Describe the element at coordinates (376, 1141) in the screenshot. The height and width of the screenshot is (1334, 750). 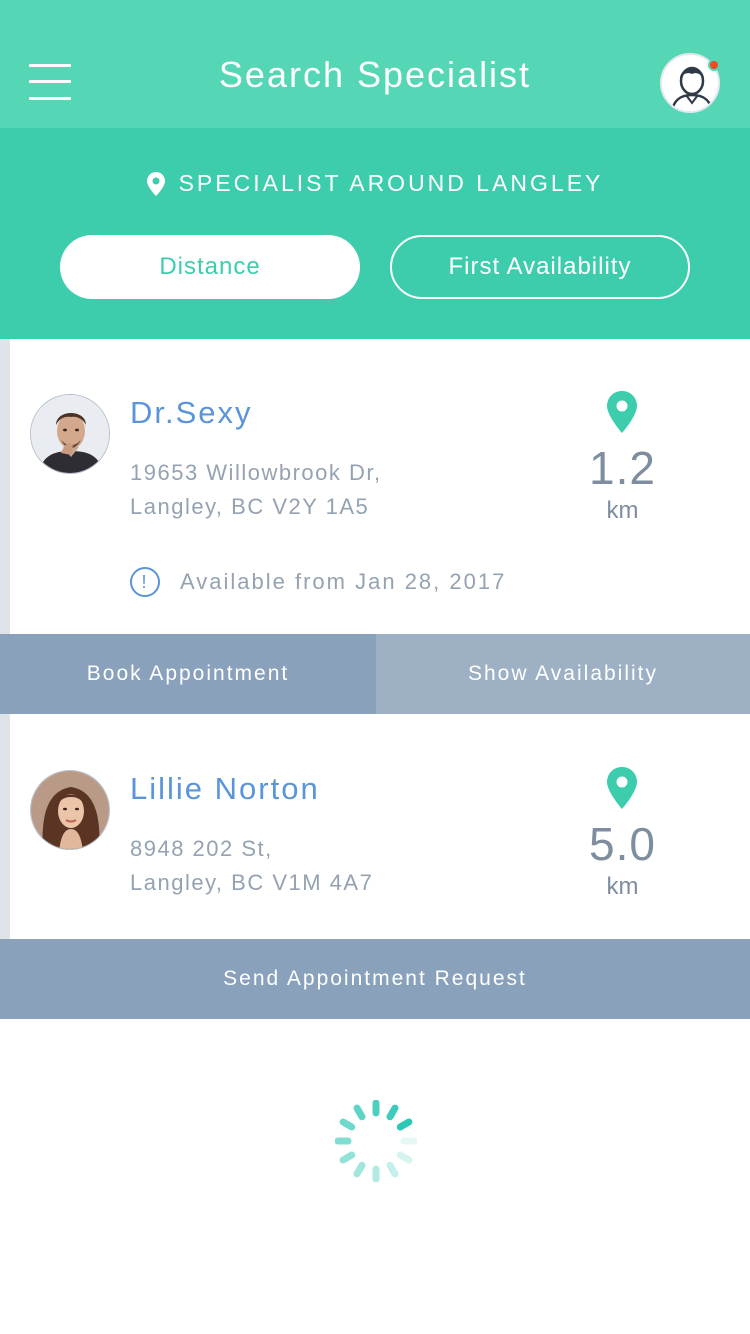
I see `loading-spinner-icon` at that location.